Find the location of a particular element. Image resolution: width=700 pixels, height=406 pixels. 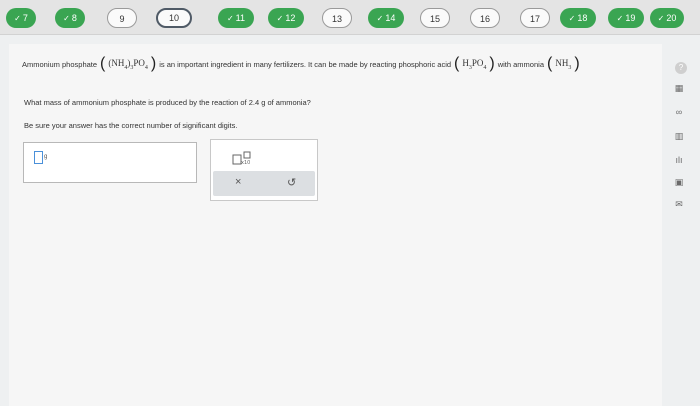

ammonia-formula: NH3 is located at coordinates (563, 64).